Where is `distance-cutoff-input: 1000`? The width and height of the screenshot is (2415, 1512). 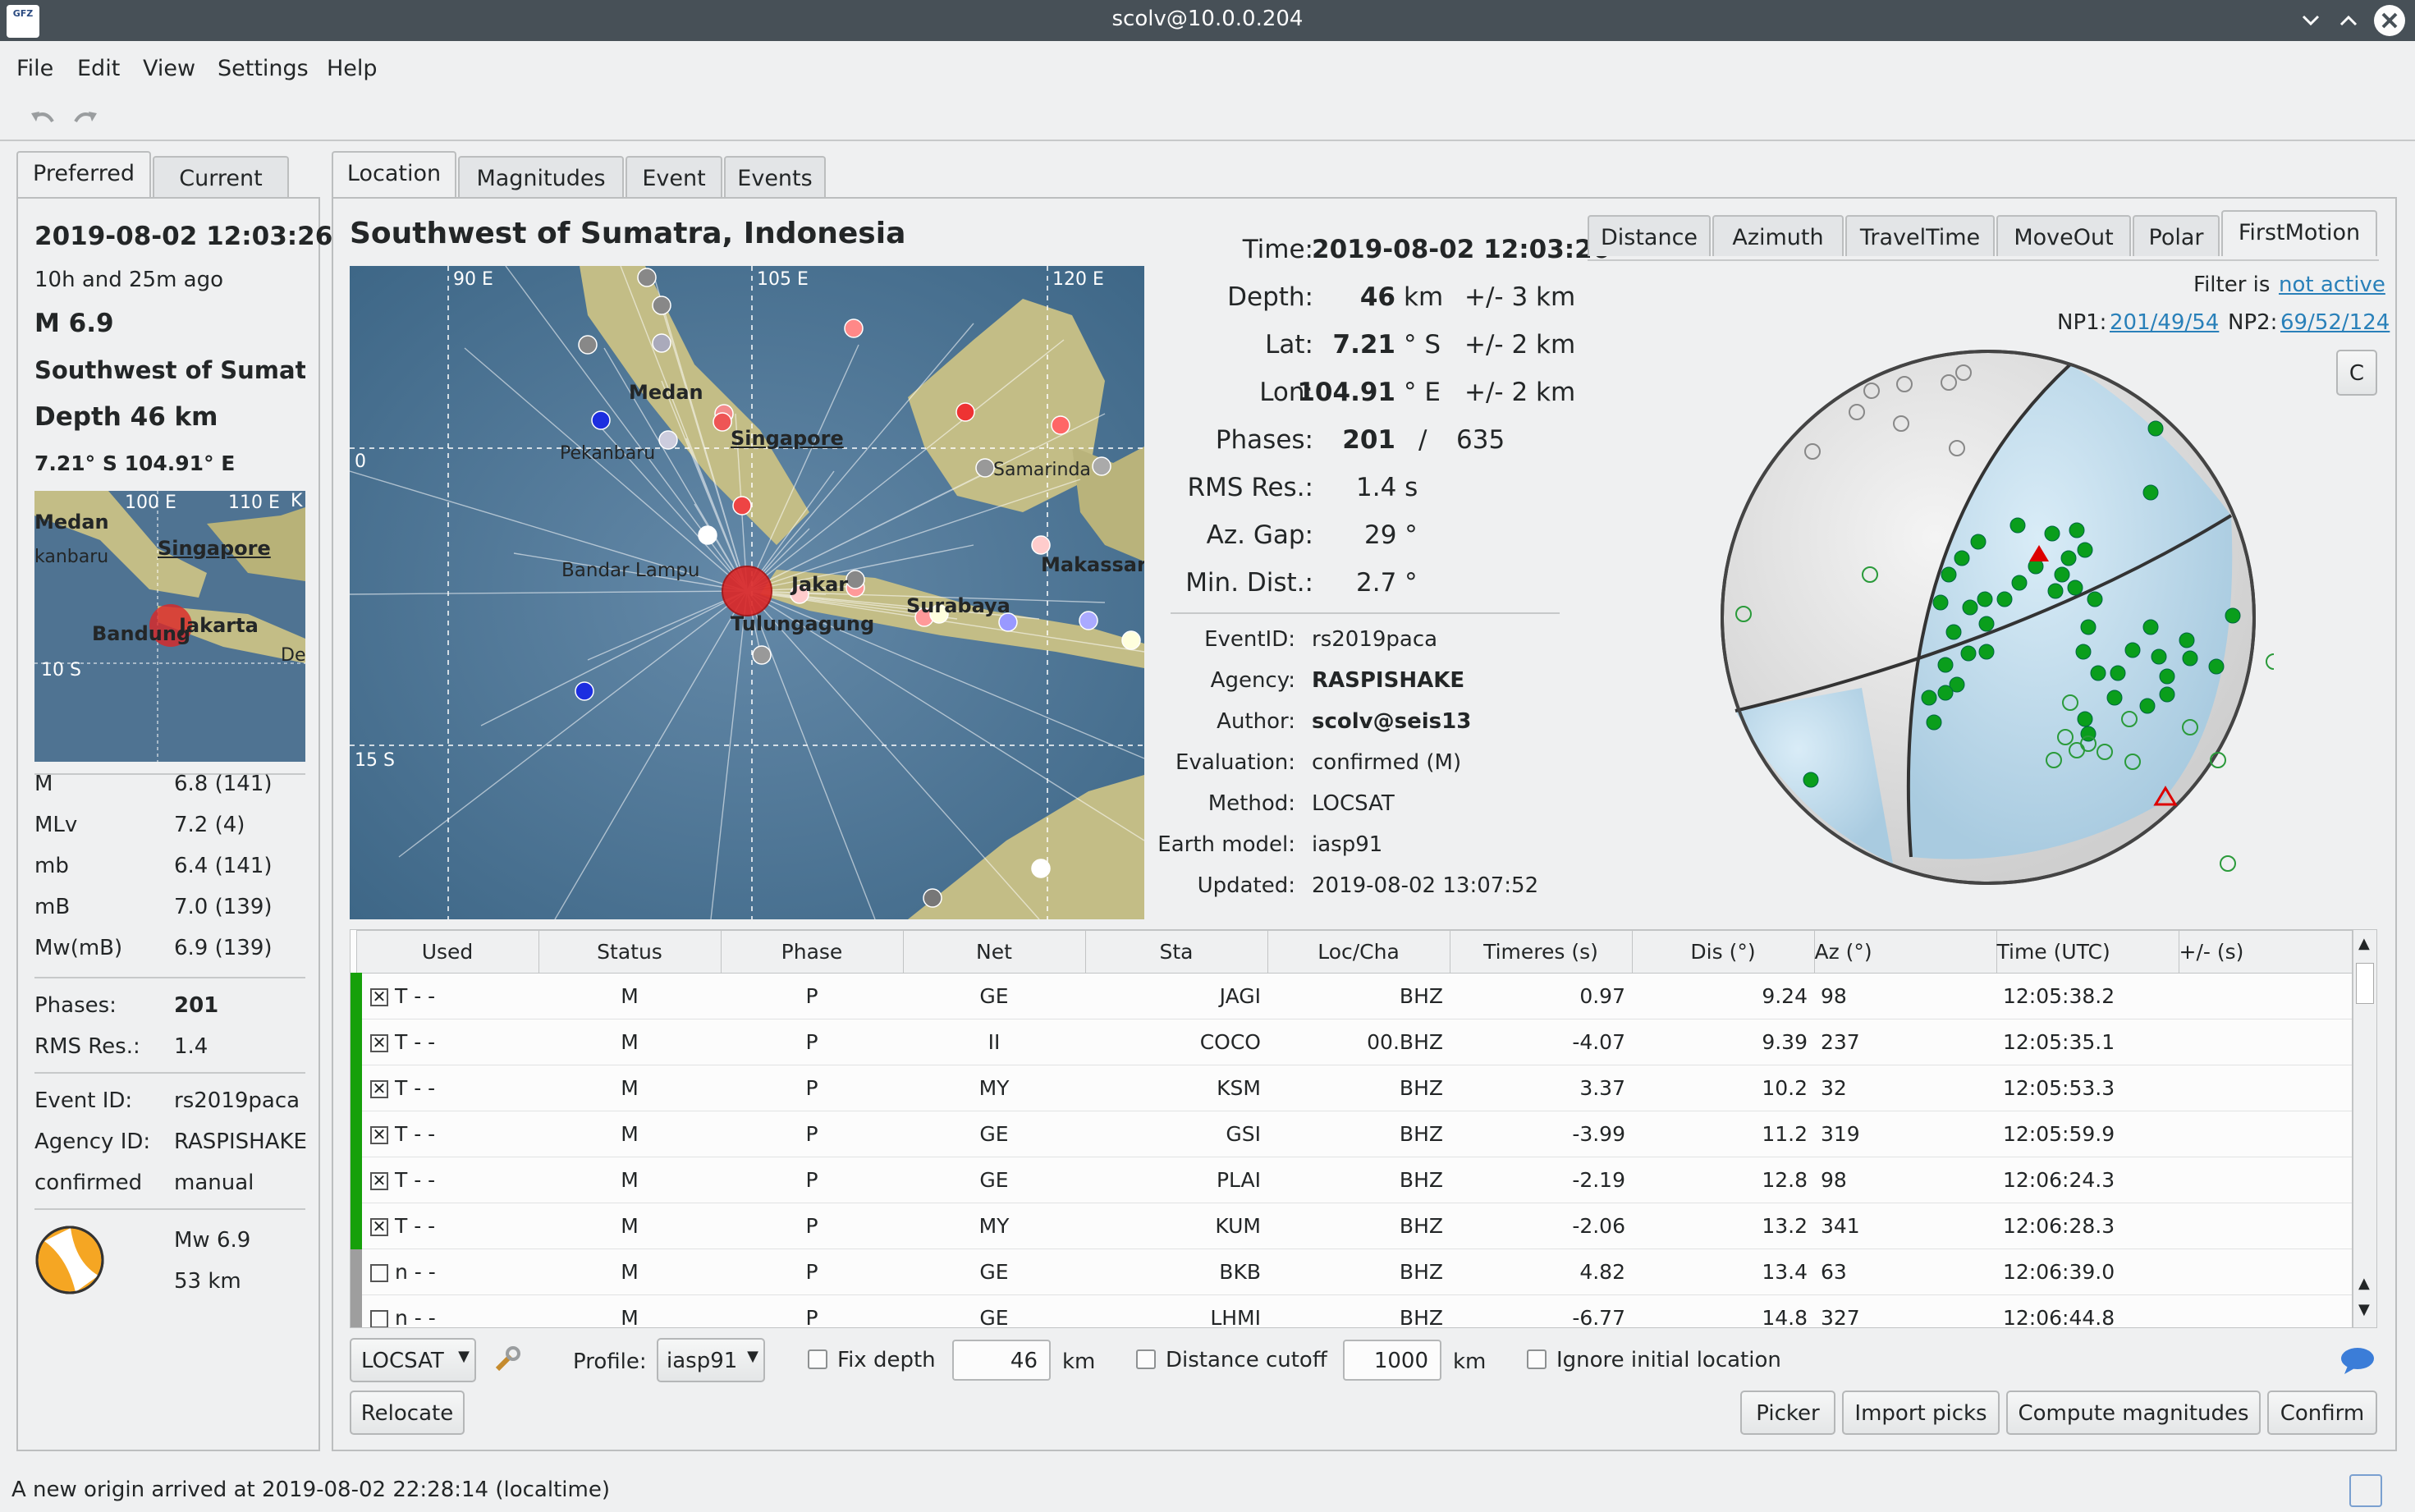 distance-cutoff-input: 1000 is located at coordinates (1392, 1360).